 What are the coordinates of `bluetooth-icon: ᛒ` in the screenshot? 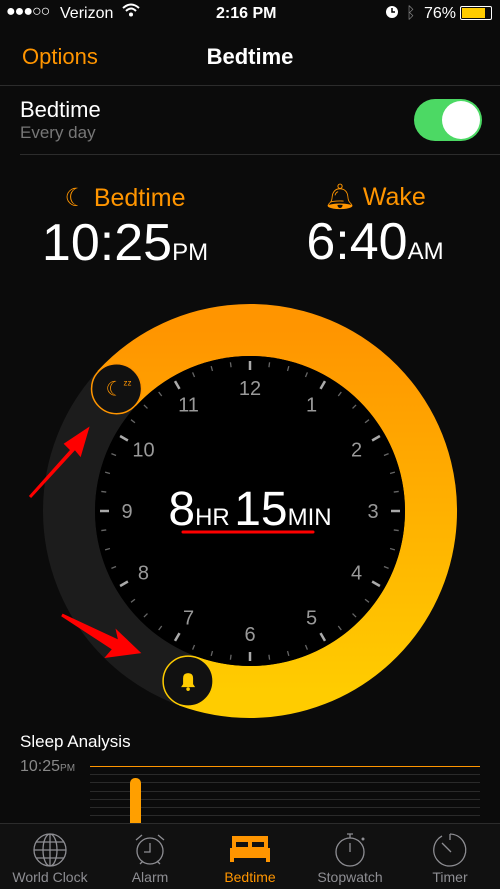 It's located at (411, 13).